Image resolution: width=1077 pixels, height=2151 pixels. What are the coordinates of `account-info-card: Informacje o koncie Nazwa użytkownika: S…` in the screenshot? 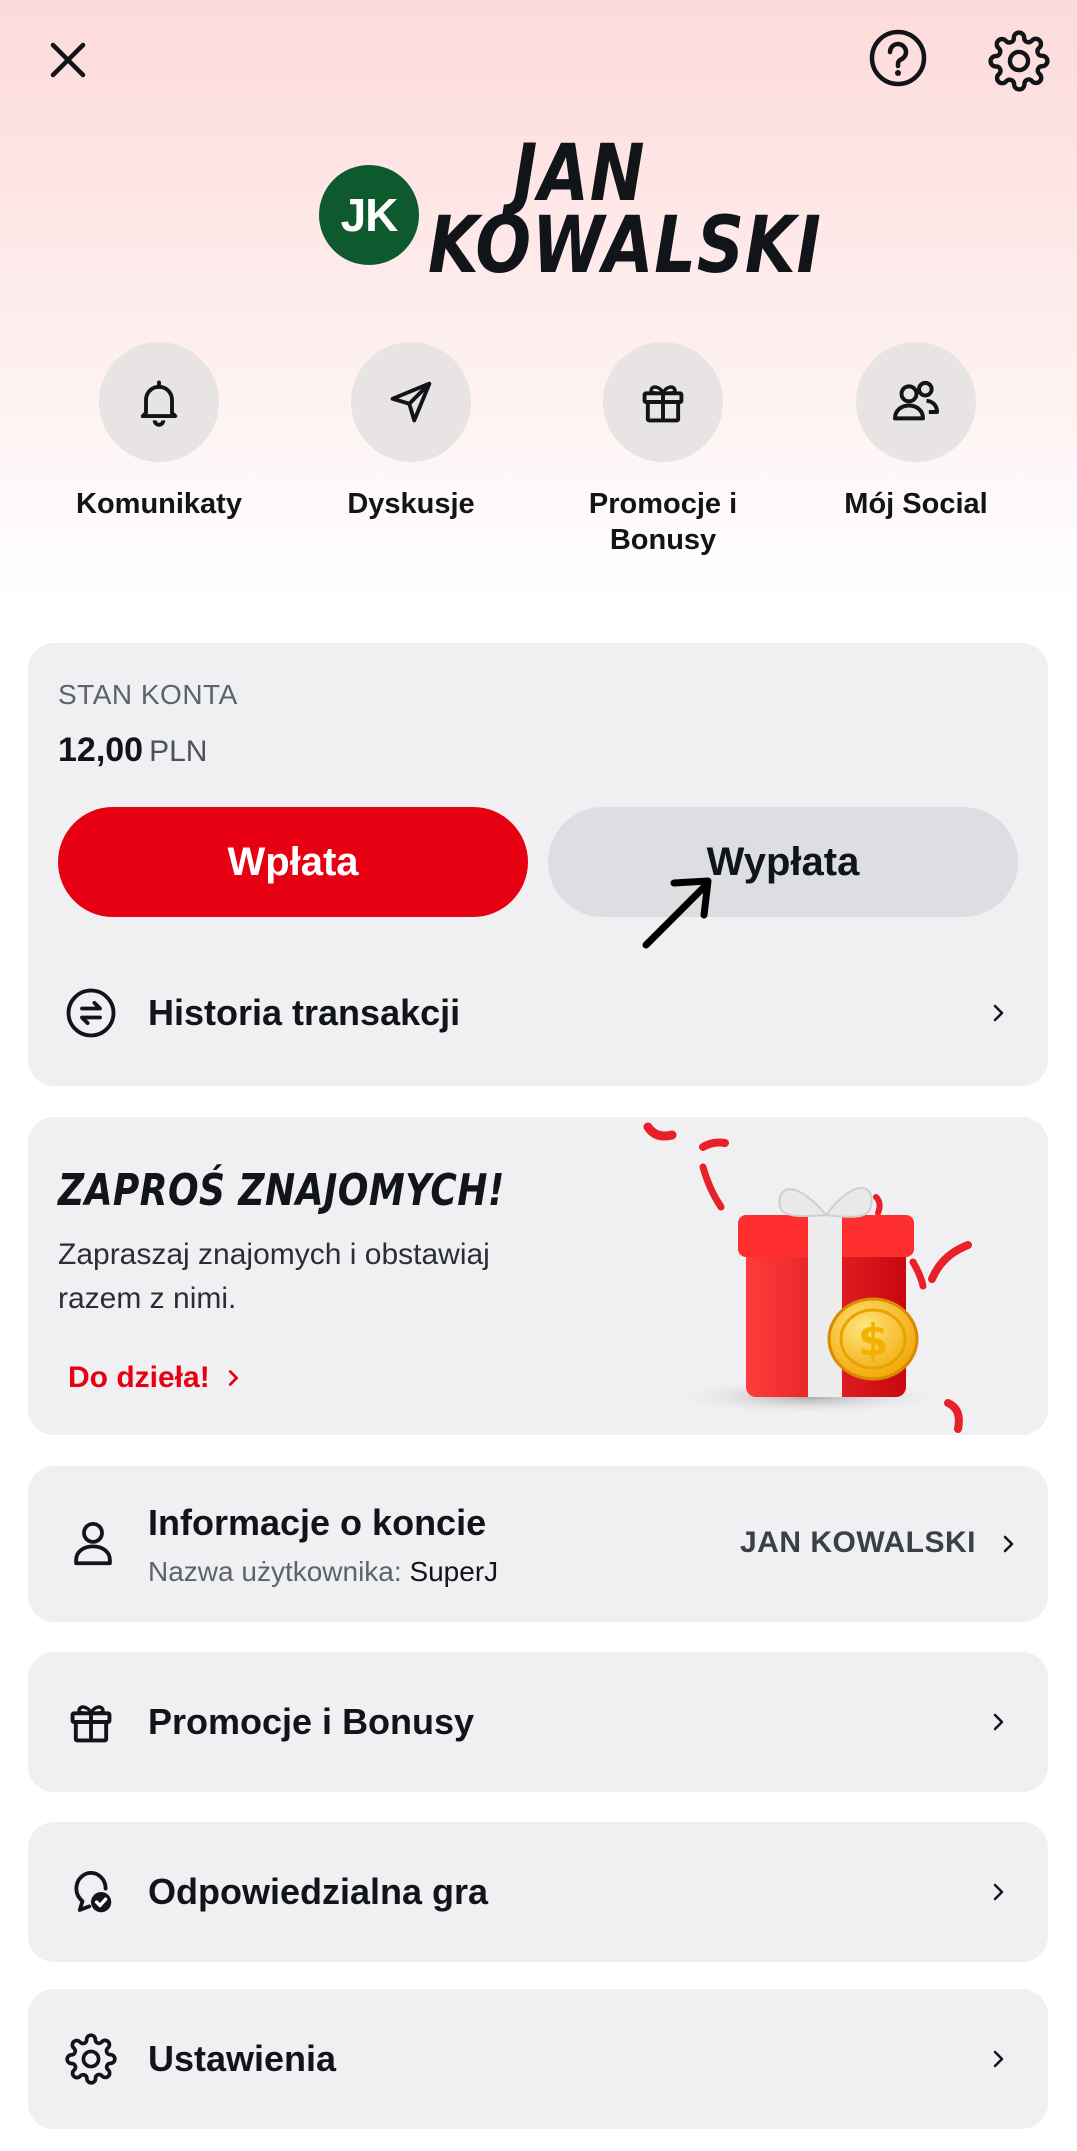 It's located at (538, 1544).